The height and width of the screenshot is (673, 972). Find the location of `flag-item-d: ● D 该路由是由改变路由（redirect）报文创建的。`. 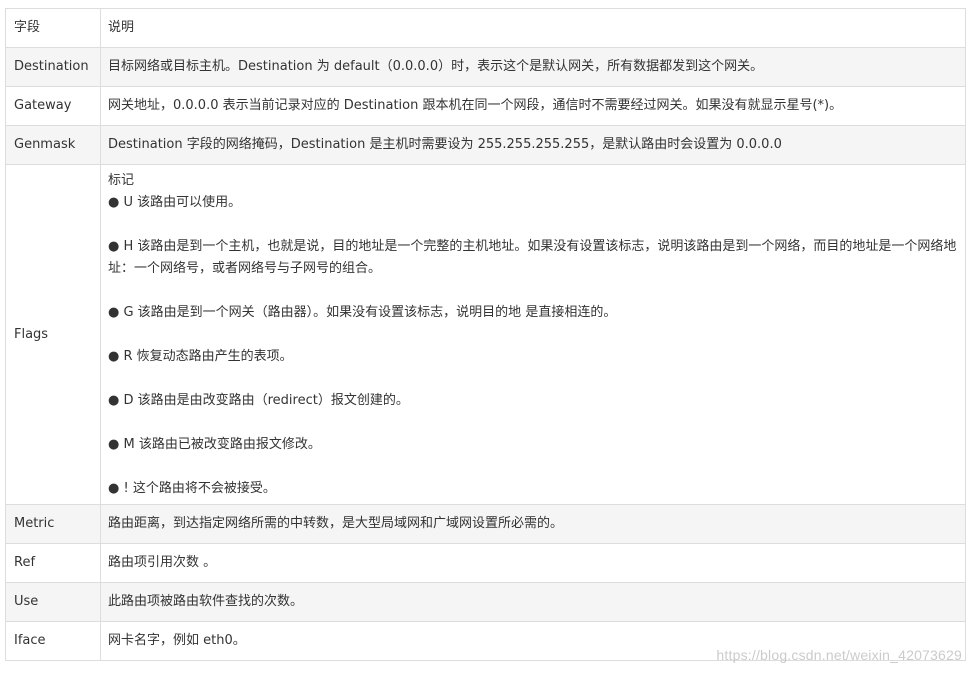

flag-item-d: ● D 该路由是由改变路由（redirect）报文创建的。 is located at coordinates (258, 400).